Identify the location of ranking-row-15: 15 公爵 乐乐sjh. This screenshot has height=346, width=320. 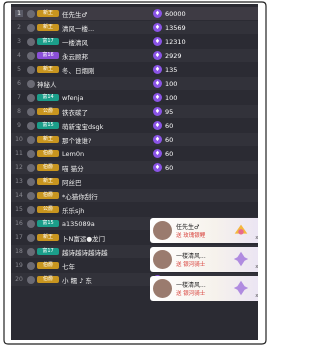
(134, 209).